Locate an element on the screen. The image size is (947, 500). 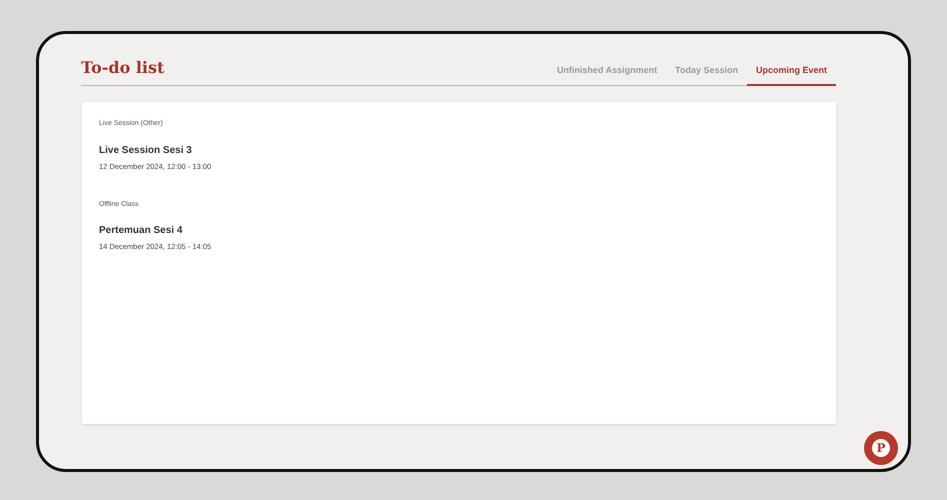
event-title: Live Session Sesi 3 is located at coordinates (459, 150).